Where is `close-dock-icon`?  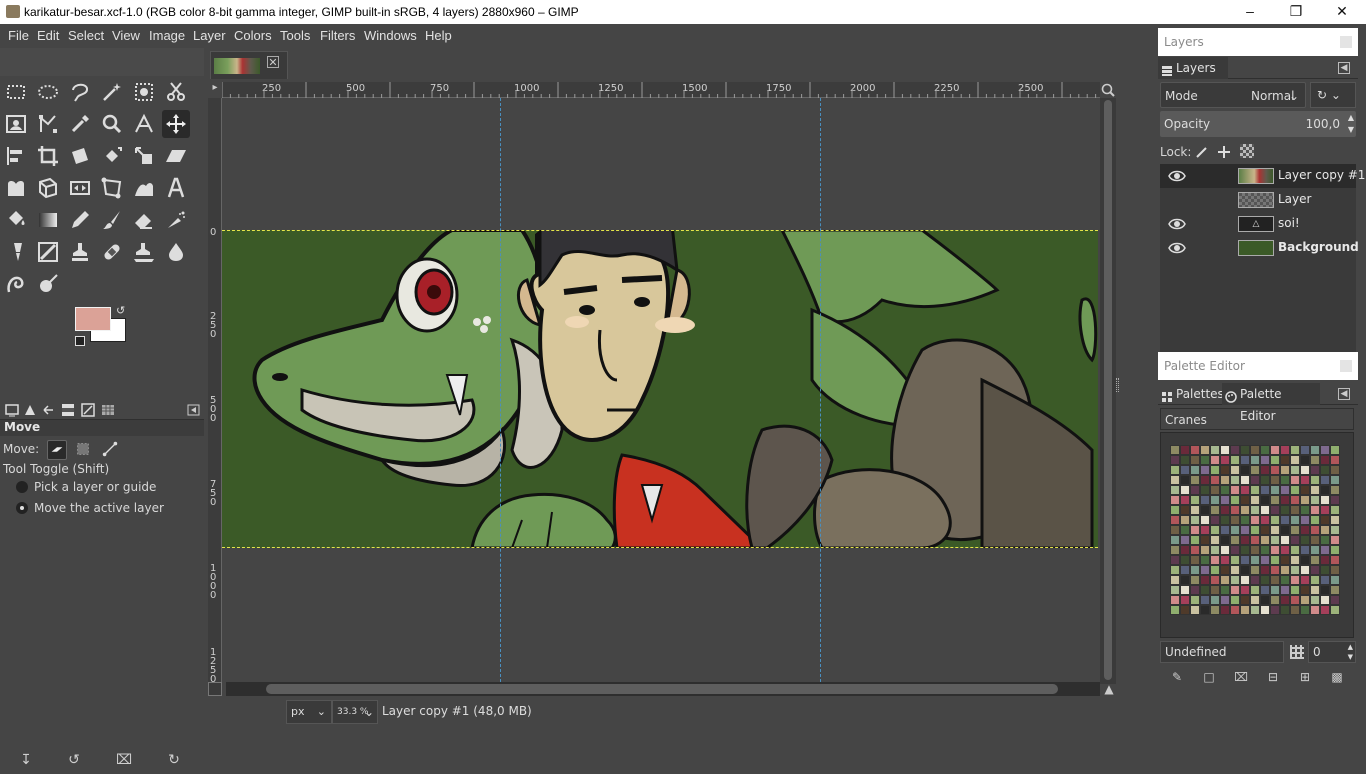 close-dock-icon is located at coordinates (1346, 42).